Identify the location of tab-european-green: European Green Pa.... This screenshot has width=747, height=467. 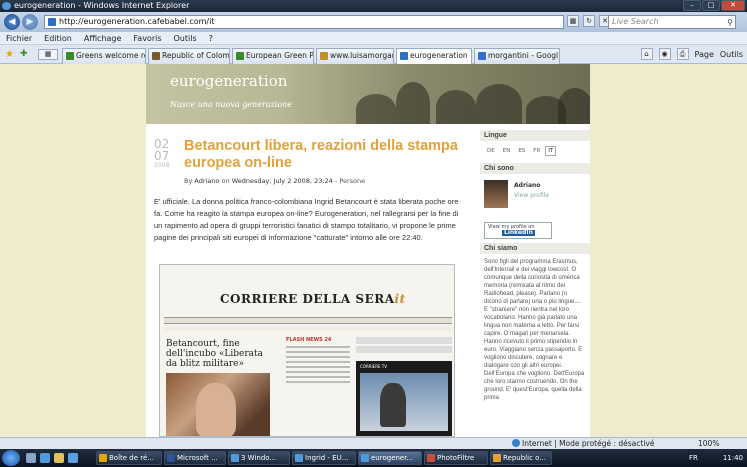
(273, 56).